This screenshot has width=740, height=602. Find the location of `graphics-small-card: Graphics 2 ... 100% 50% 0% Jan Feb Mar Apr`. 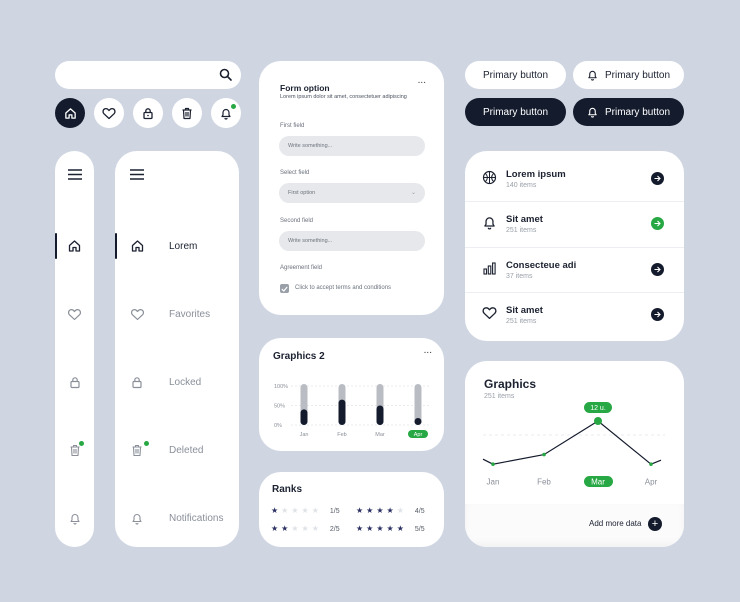

graphics-small-card: Graphics 2 ... 100% 50% 0% Jan Feb Mar Apr is located at coordinates (351, 394).